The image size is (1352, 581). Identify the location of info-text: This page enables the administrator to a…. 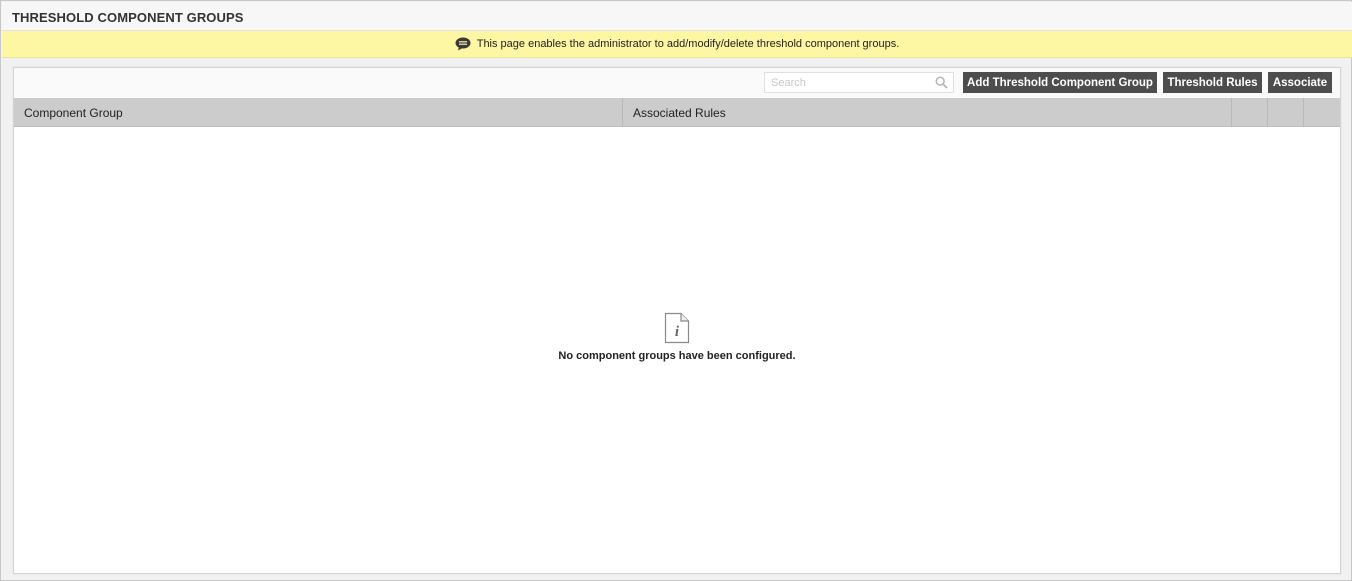
(688, 44).